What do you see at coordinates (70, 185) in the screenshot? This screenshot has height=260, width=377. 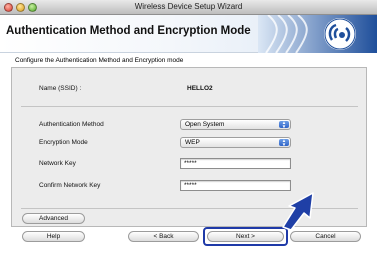 I see `confirm-network-key-label: Confirm Network Key` at bounding box center [70, 185].